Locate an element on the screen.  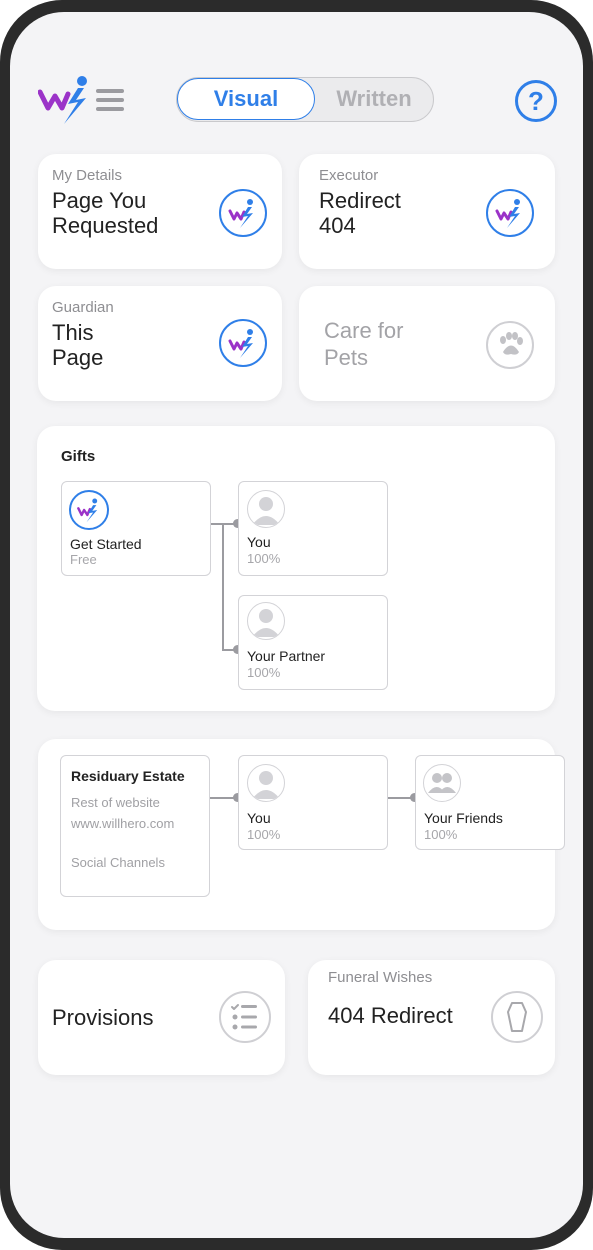
my-details-card: My Details Page You Requested is located at coordinates (160, 211).